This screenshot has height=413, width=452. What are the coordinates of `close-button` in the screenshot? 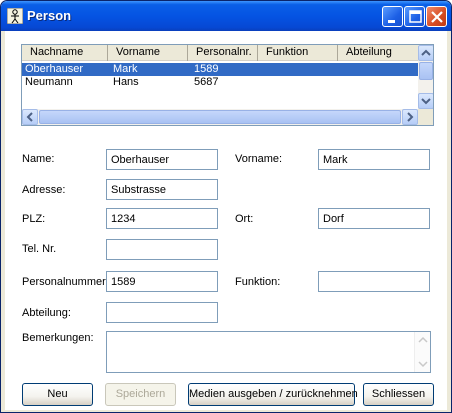 It's located at (436, 16).